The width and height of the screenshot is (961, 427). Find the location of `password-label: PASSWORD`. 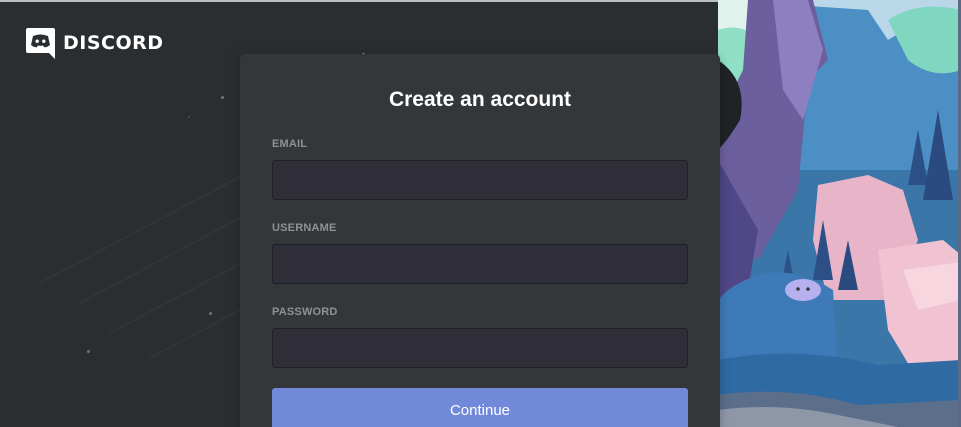

password-label: PASSWORD is located at coordinates (305, 312).